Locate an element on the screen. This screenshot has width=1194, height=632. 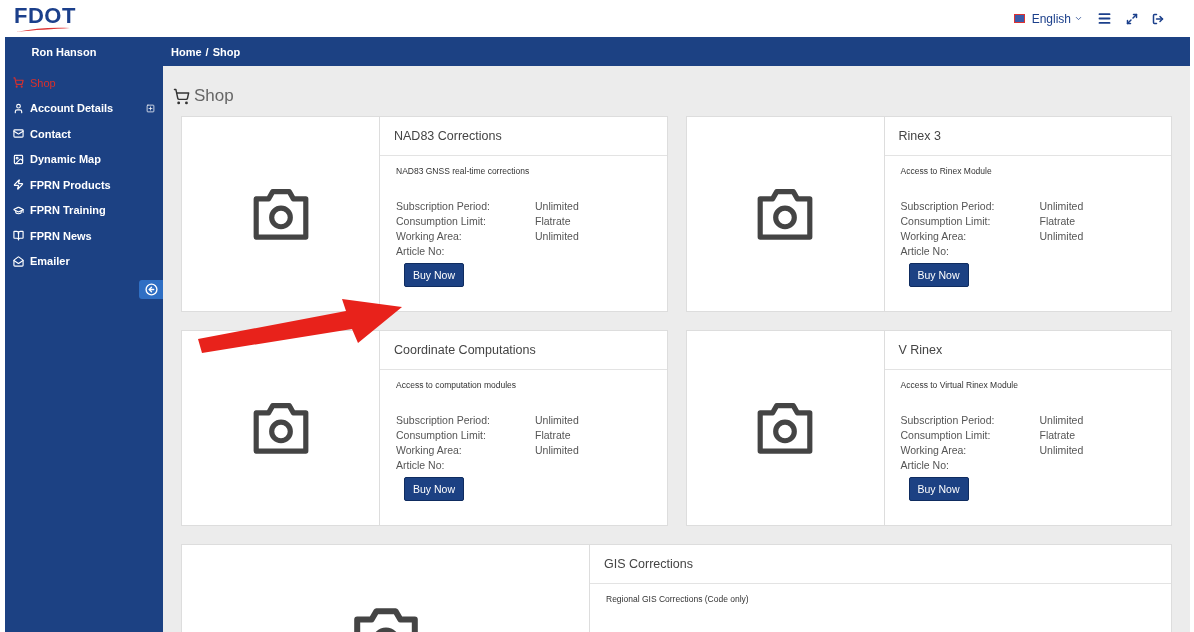
product-title: Coordinate Computations is located at coordinates (523, 350).